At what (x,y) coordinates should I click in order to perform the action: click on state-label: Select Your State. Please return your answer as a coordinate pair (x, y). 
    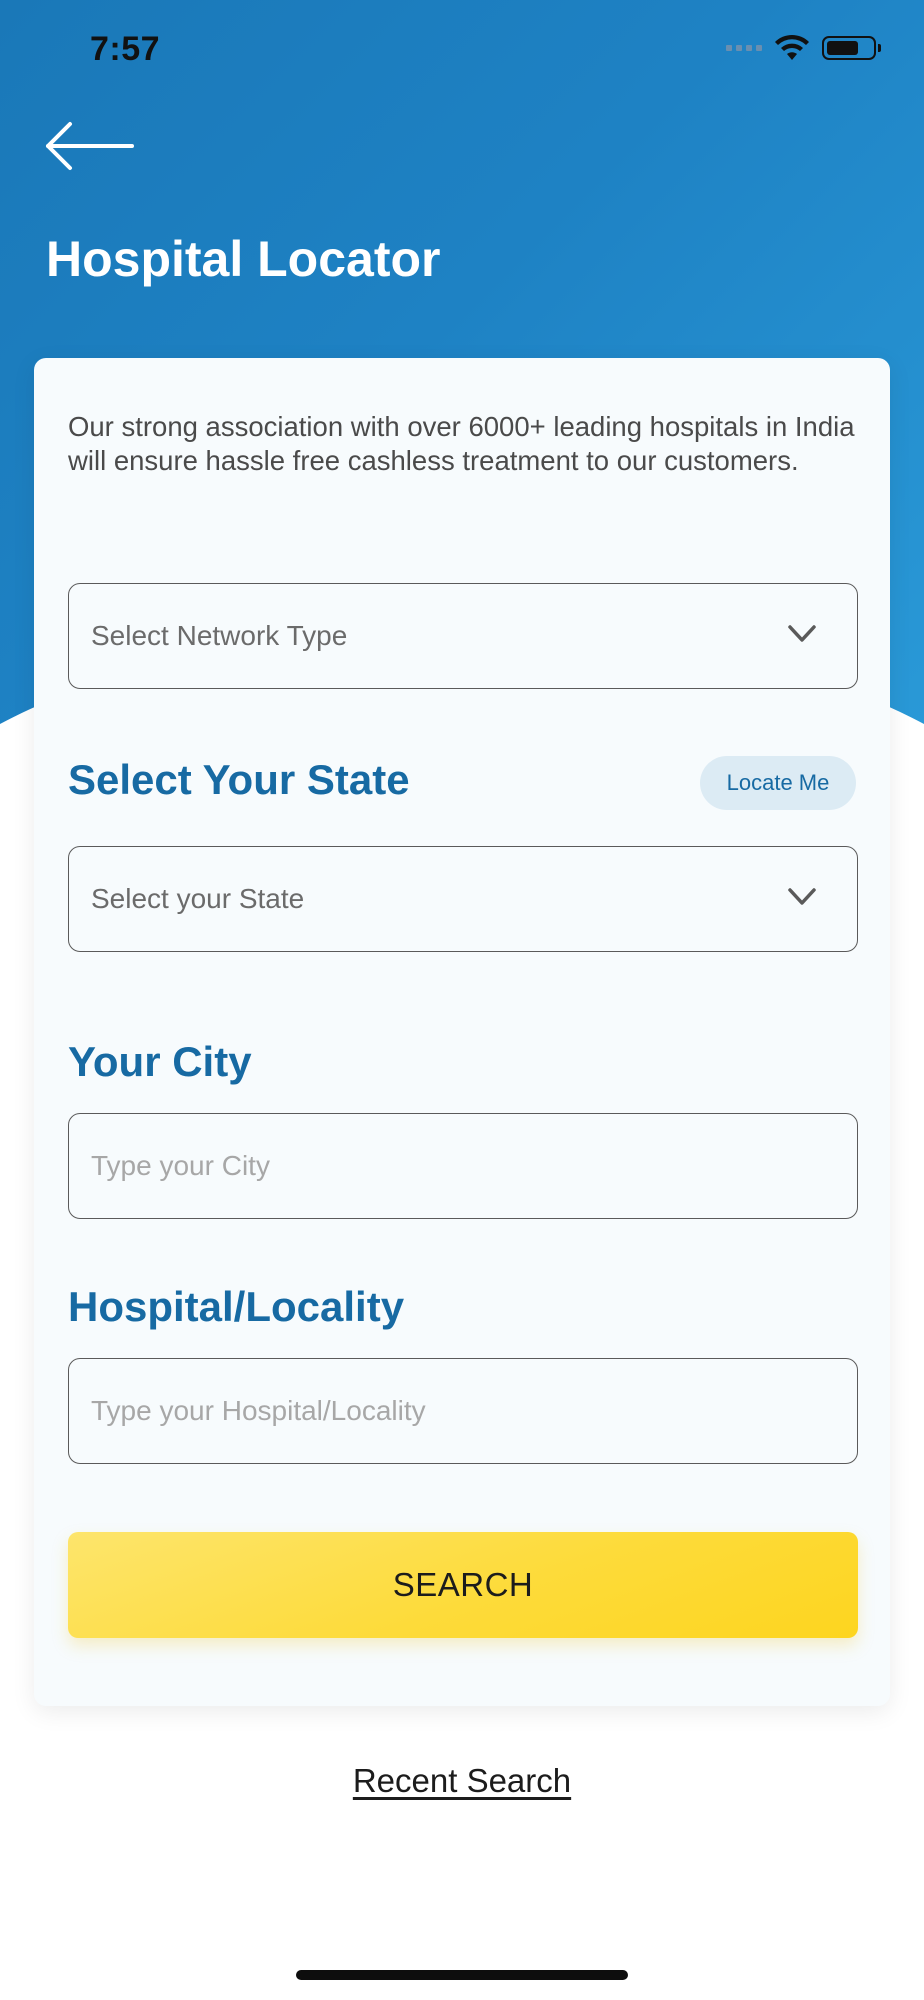
    Looking at the image, I should click on (239, 779).